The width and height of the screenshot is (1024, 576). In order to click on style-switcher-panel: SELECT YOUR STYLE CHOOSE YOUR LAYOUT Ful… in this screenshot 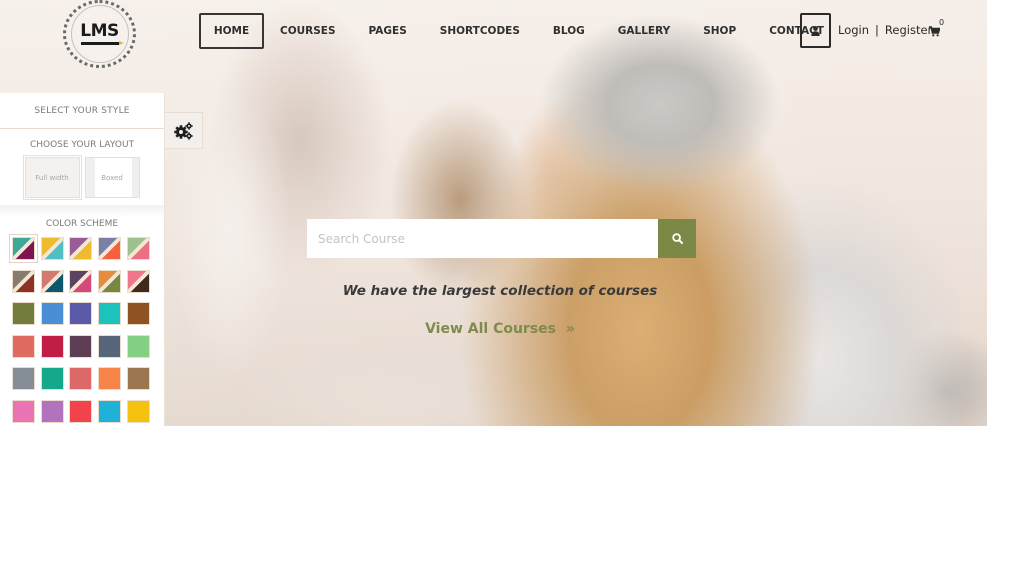, I will do `click(82, 259)`.